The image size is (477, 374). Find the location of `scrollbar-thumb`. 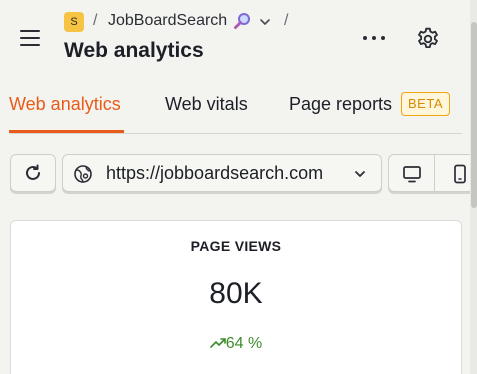

scrollbar-thumb is located at coordinates (474, 115).